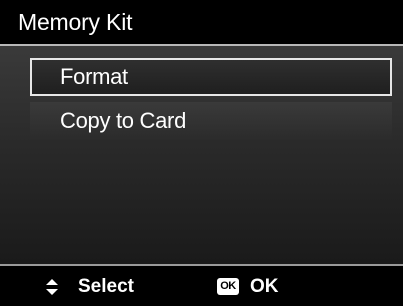  I want to click on ok-button-icon: OK, so click(228, 286).